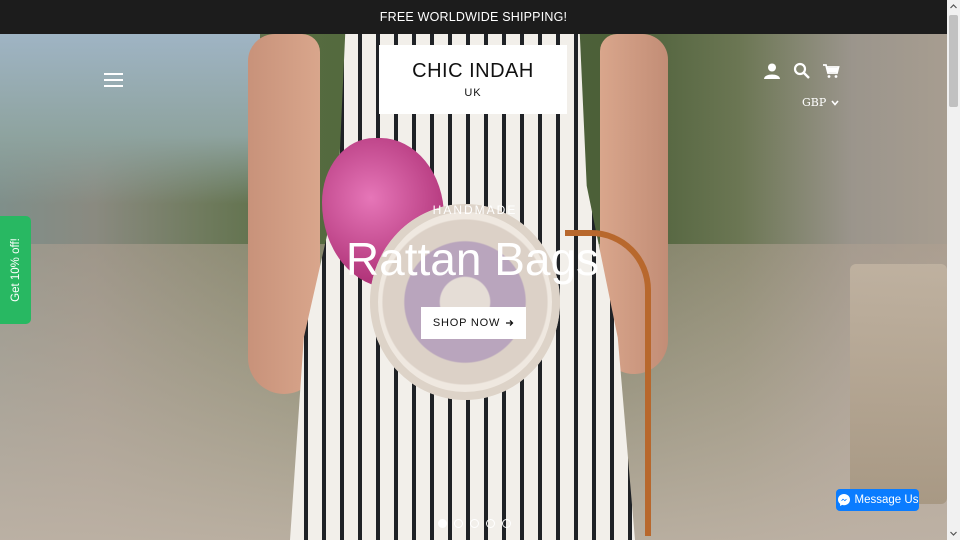 The image size is (960, 540). I want to click on hero-eyebrow: HANDMADE, so click(475, 210).